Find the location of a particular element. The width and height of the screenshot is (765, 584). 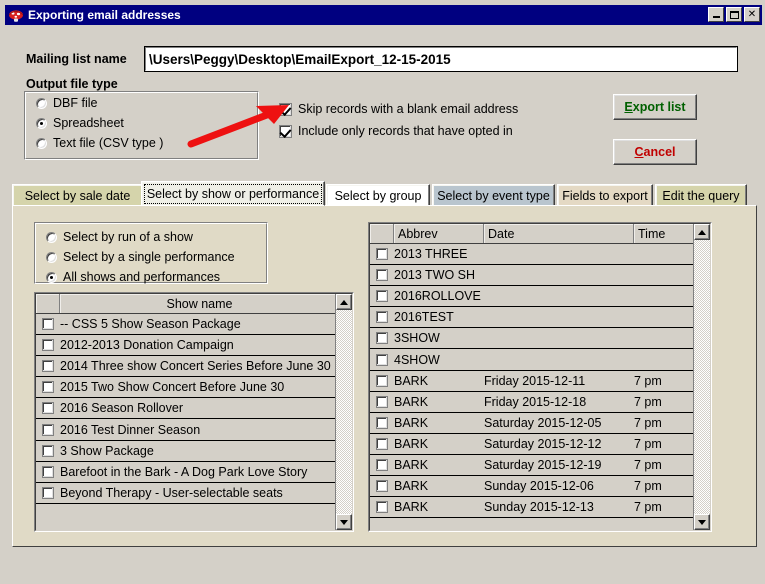

close-button: ✕ is located at coordinates (752, 14).